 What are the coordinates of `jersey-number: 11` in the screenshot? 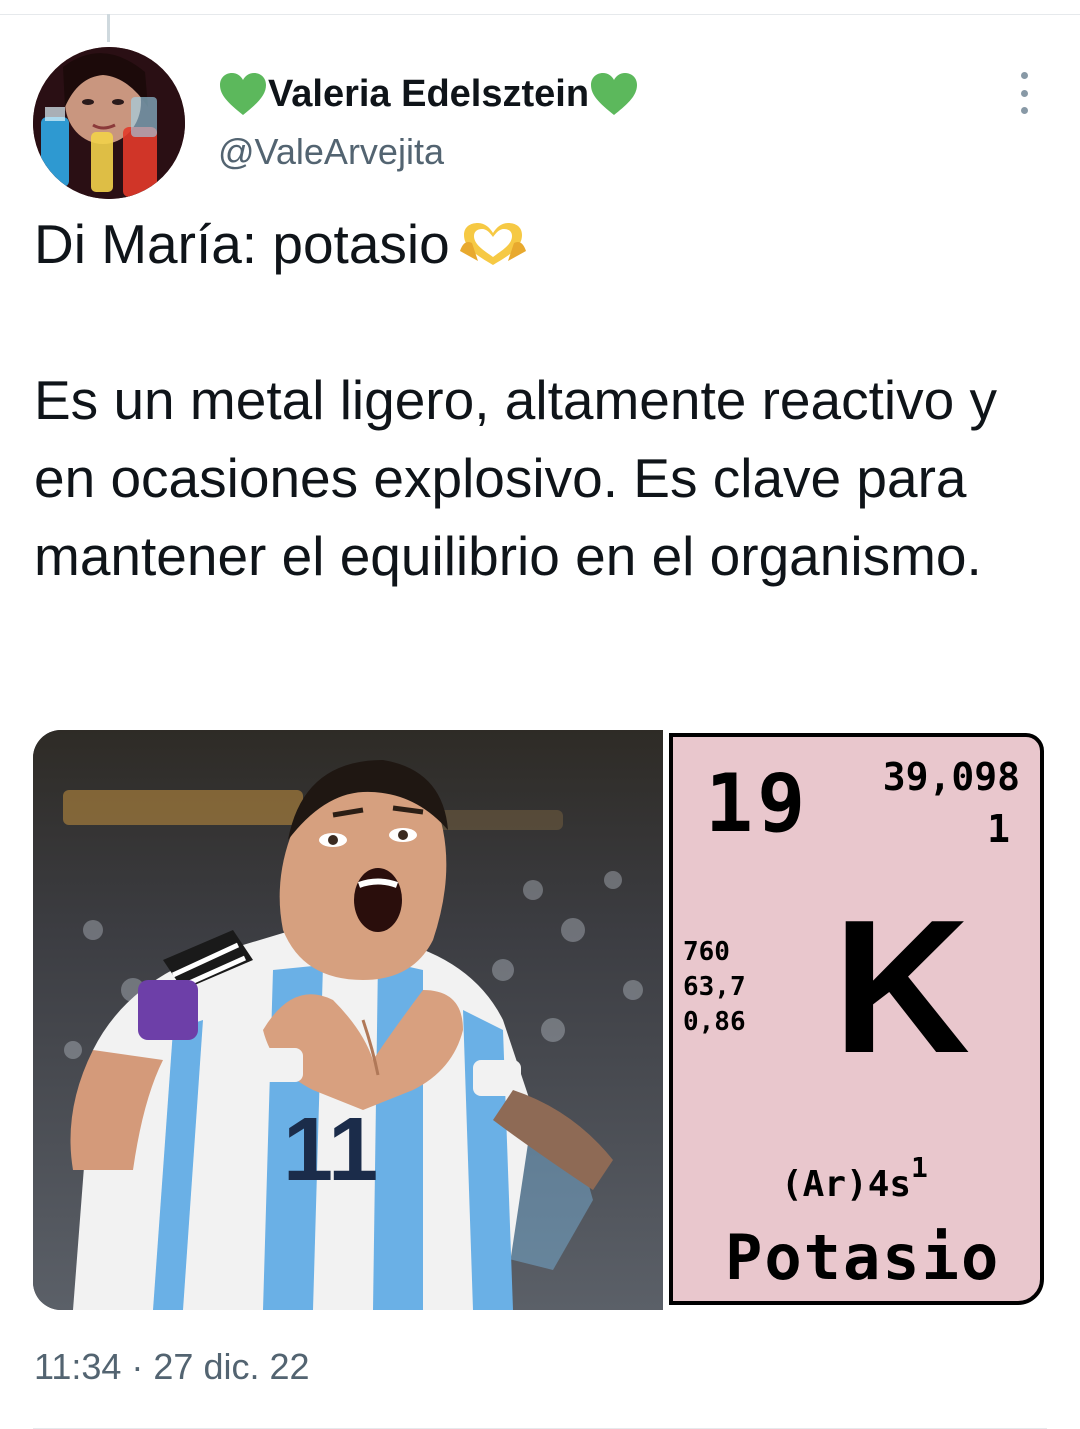 It's located at (330, 1150).